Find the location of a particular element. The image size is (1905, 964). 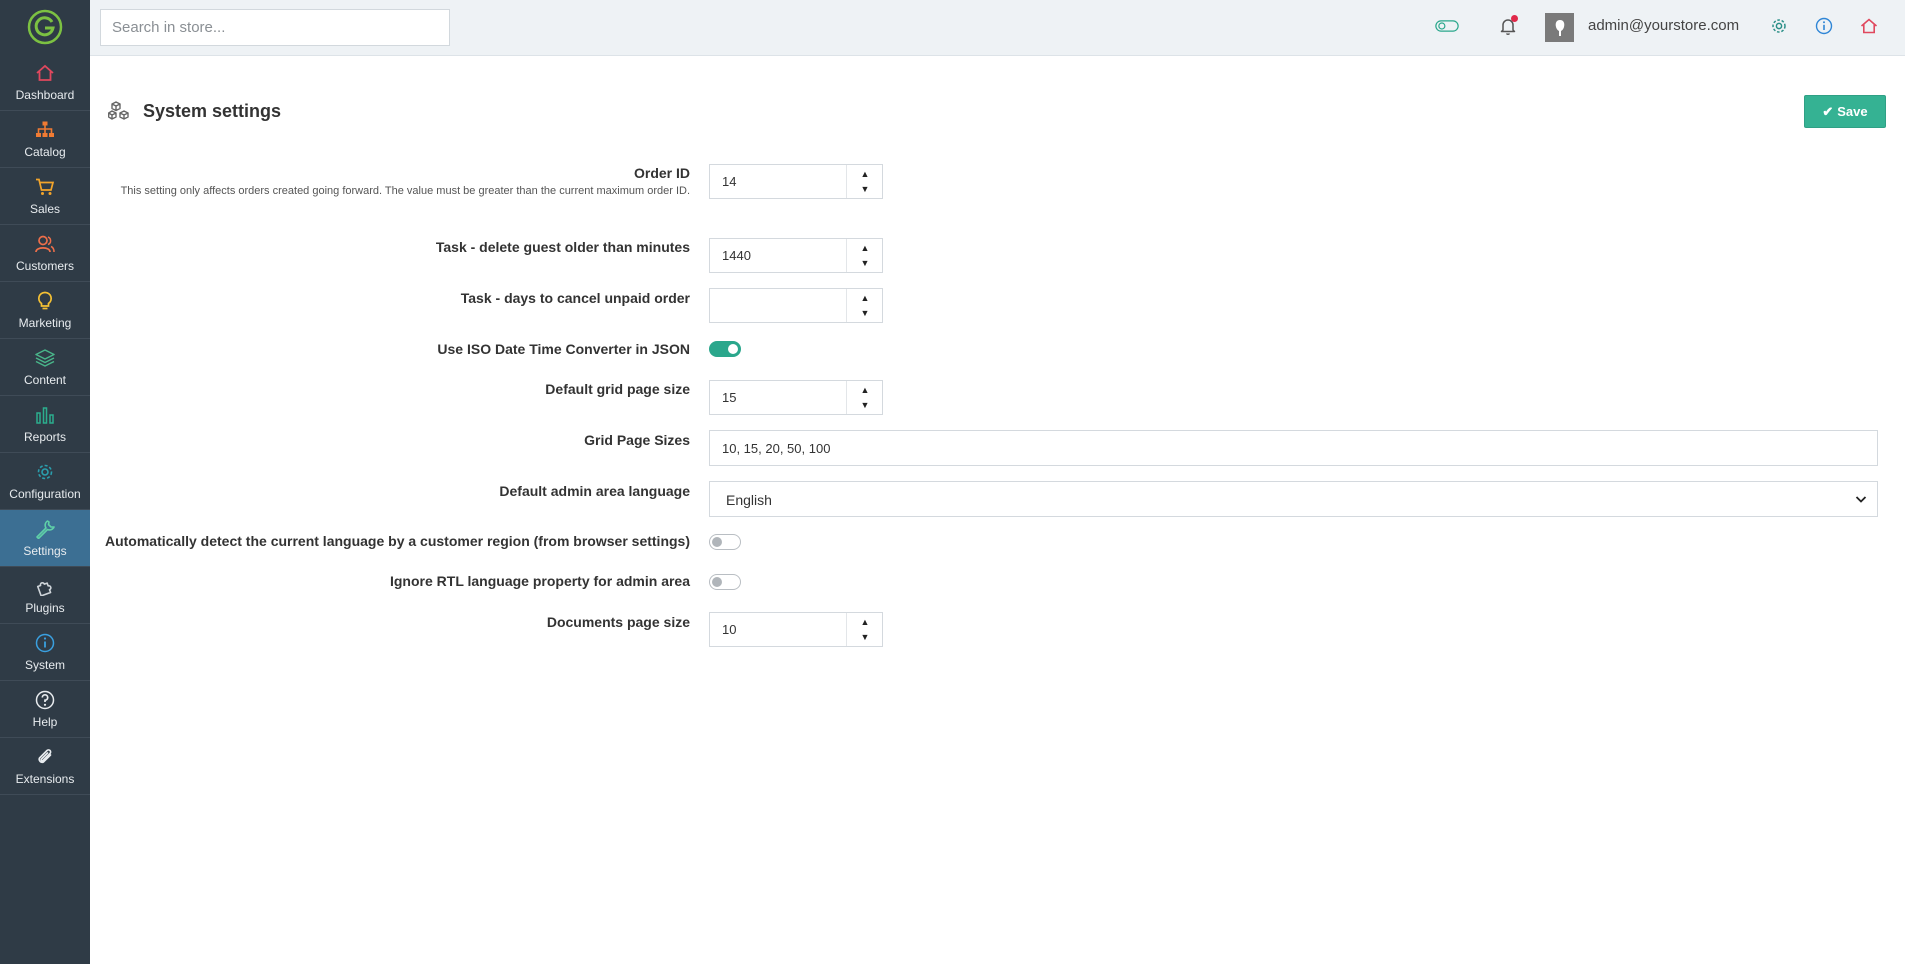

logo-icon is located at coordinates (45, 27).